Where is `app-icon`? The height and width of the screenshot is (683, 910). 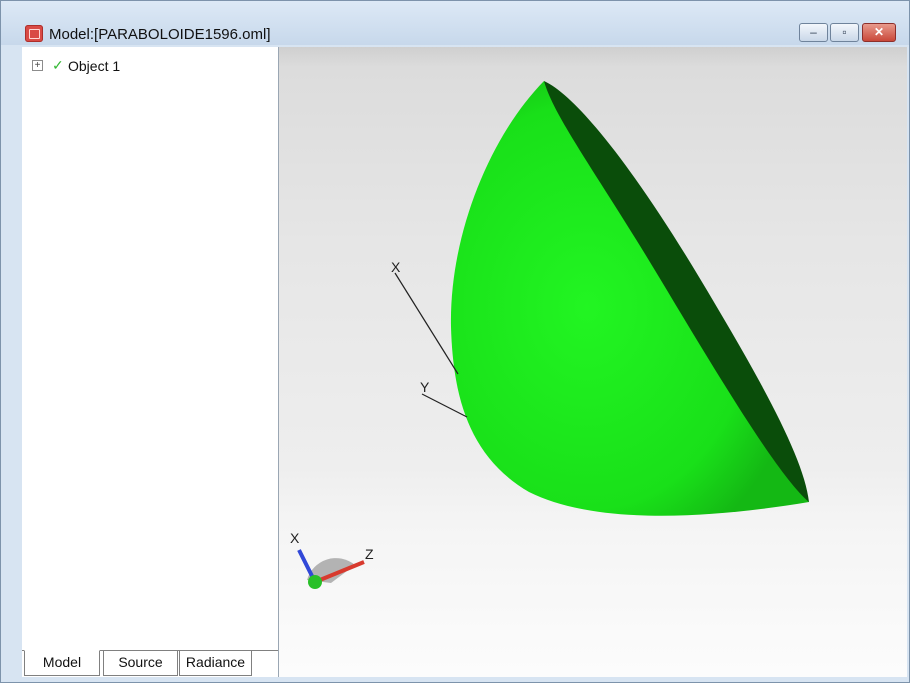 app-icon is located at coordinates (34, 33).